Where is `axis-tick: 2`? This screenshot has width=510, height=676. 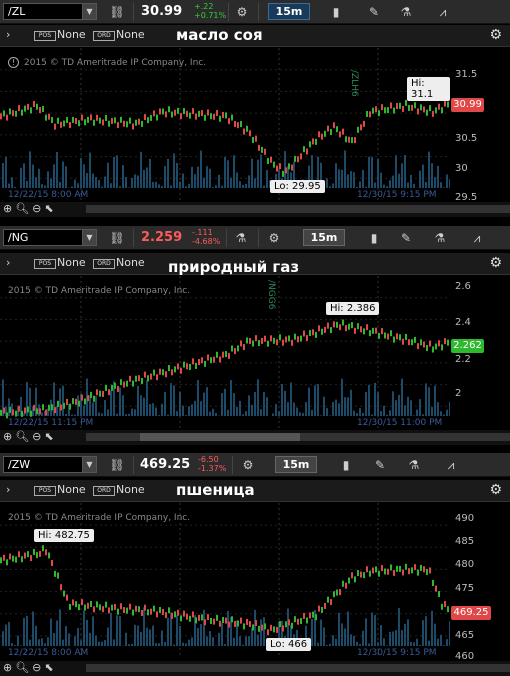 axis-tick: 2 is located at coordinates (458, 393).